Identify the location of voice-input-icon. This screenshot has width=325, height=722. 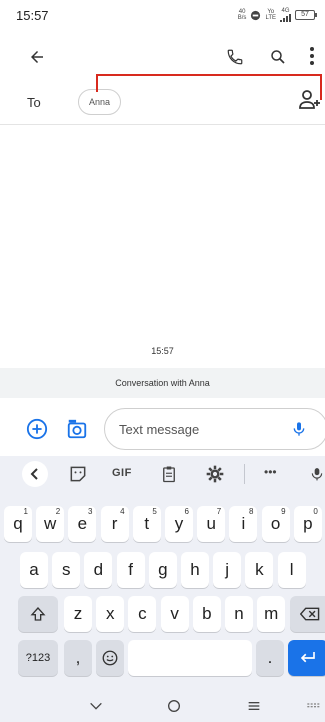
(317, 474).